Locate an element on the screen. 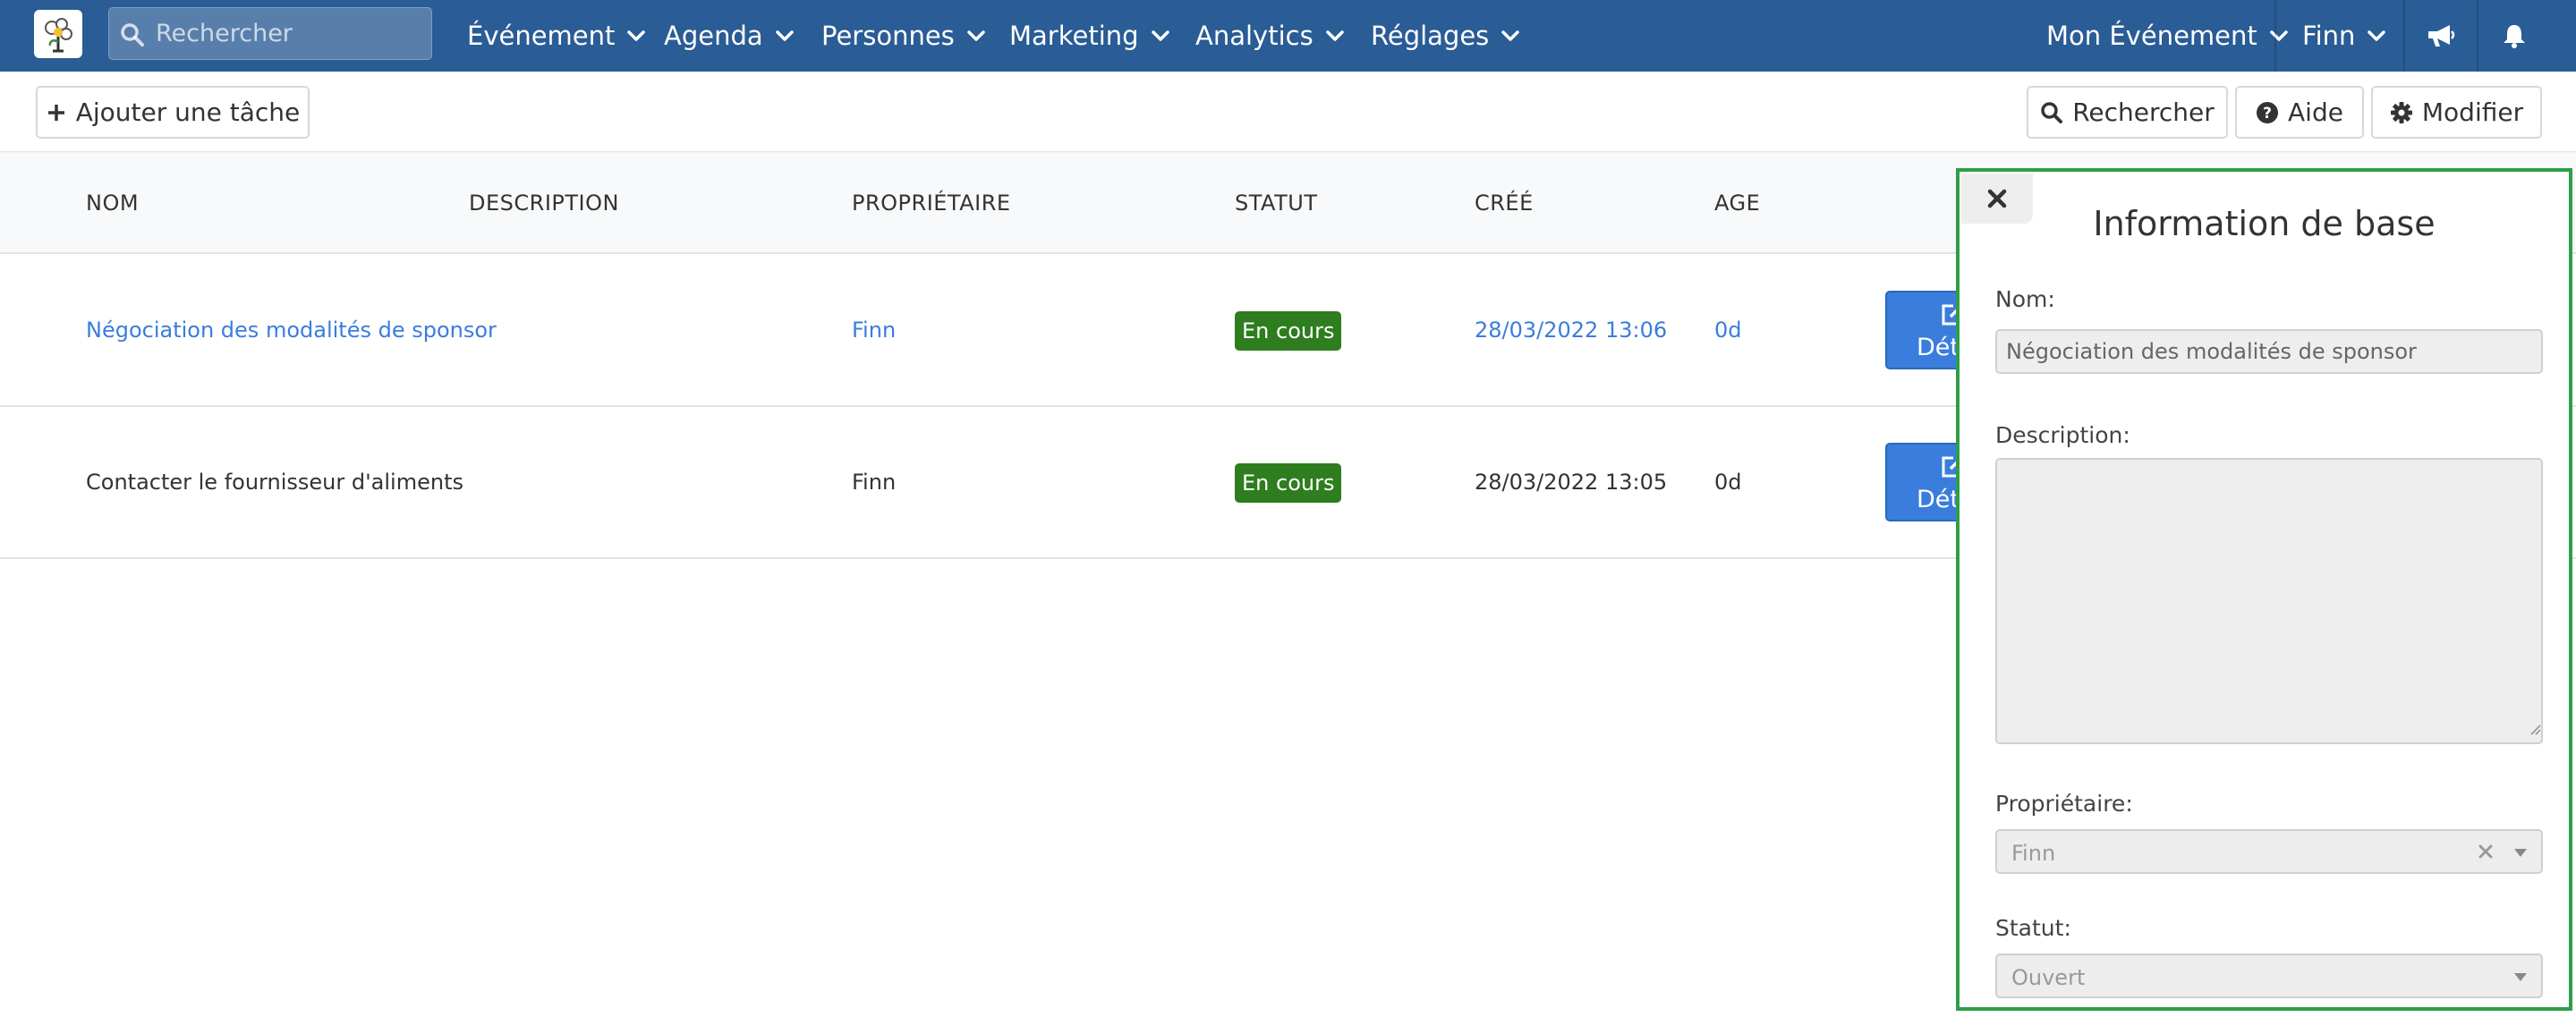 This screenshot has height=1017, width=2576. column-header-age: AGE is located at coordinates (1737, 203).